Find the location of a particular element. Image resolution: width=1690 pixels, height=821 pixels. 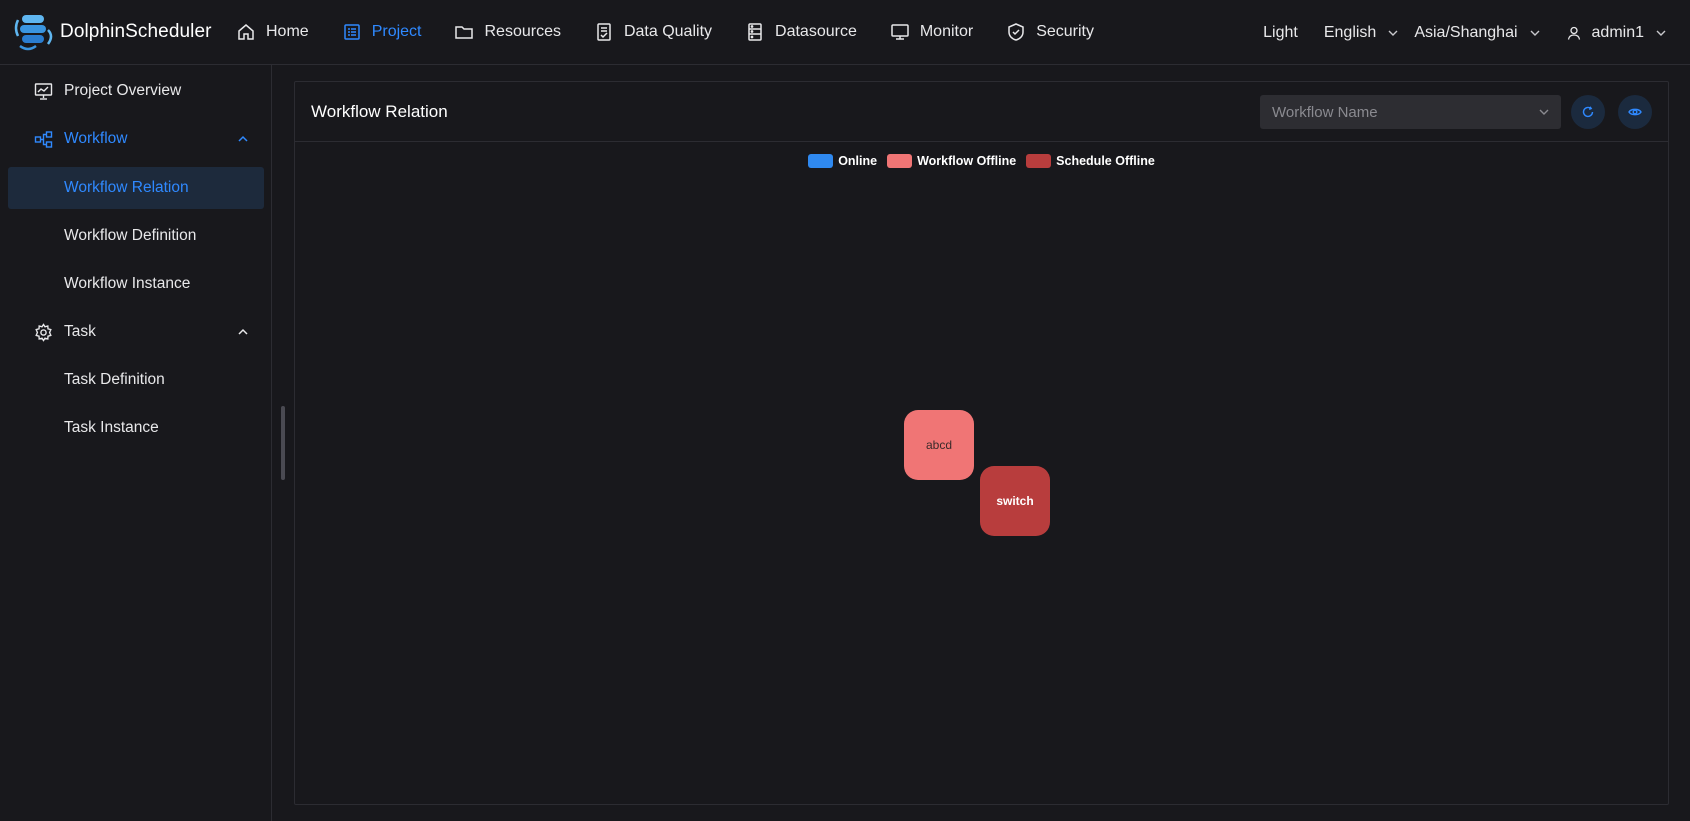

sidebar-group-task: Task is located at coordinates (136, 332).